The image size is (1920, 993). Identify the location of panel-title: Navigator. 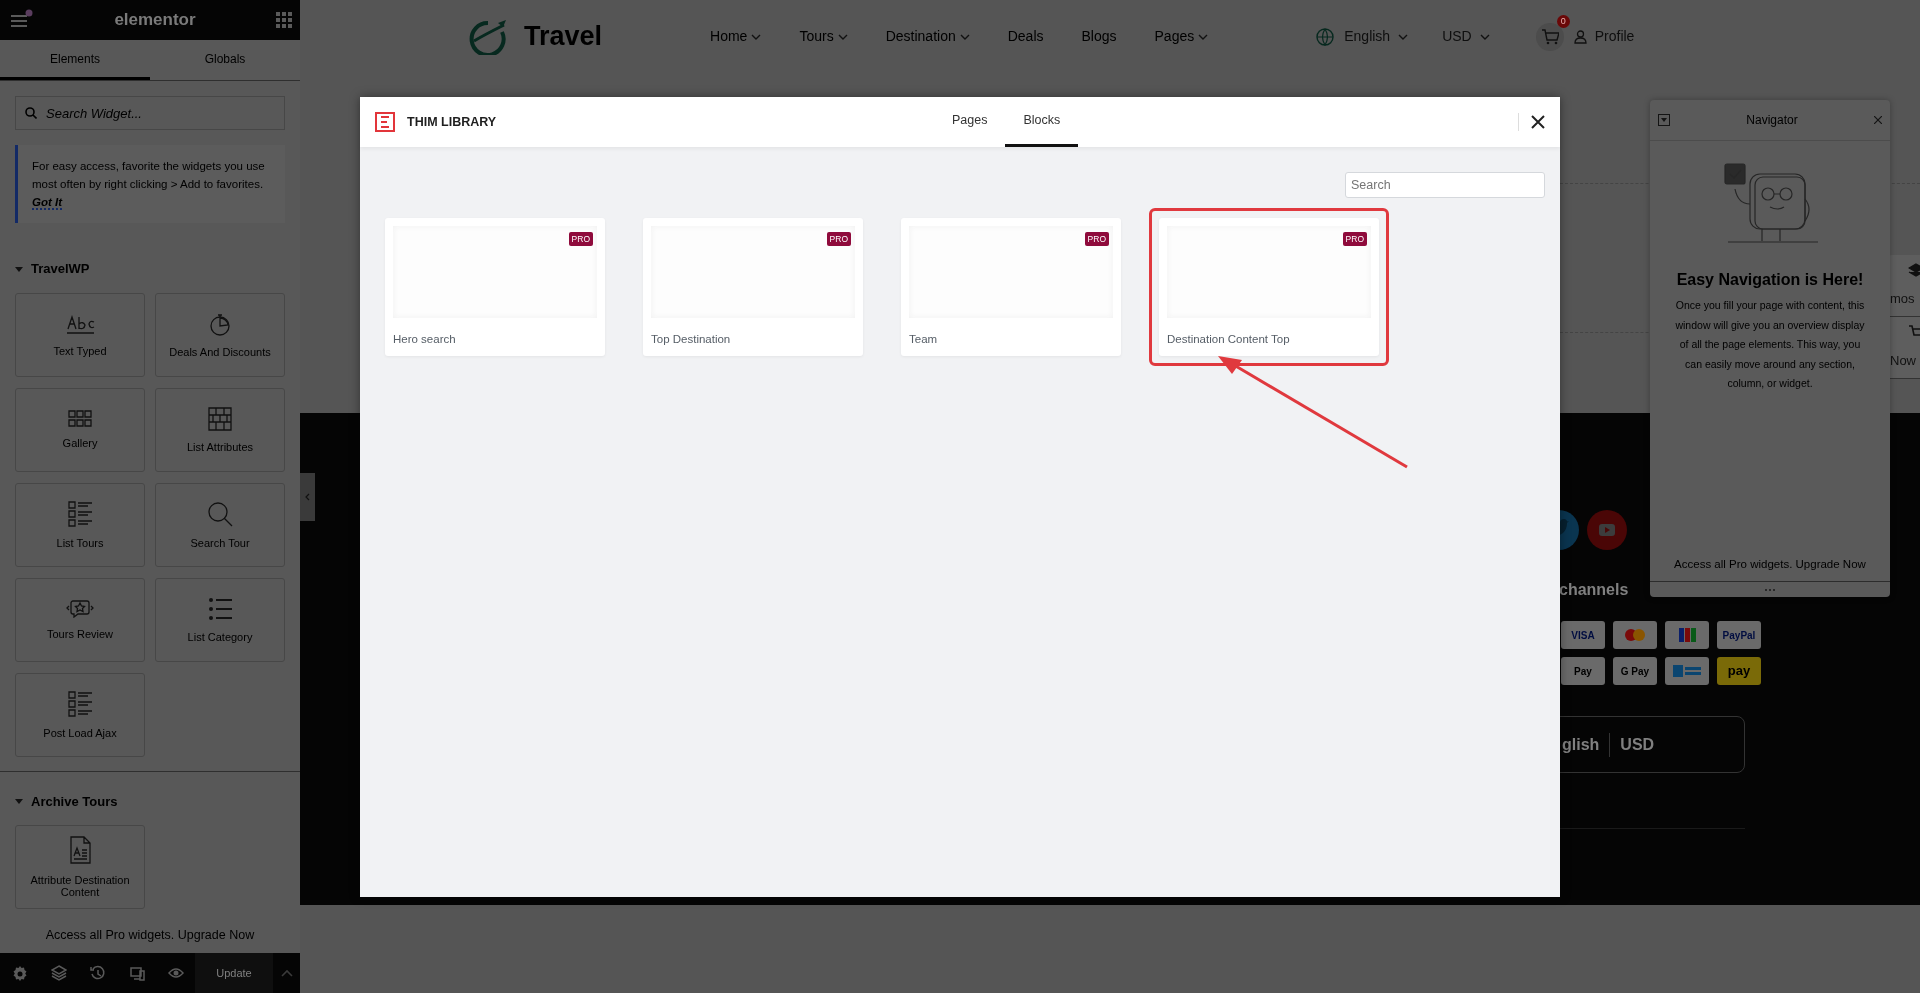
(1772, 120).